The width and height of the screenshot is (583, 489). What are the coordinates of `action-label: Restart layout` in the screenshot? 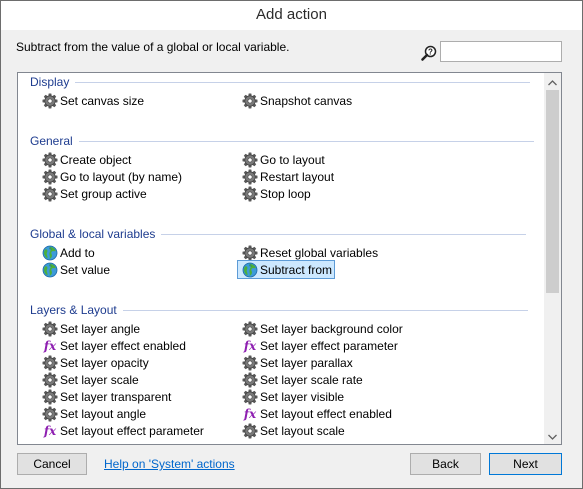 It's located at (297, 176).